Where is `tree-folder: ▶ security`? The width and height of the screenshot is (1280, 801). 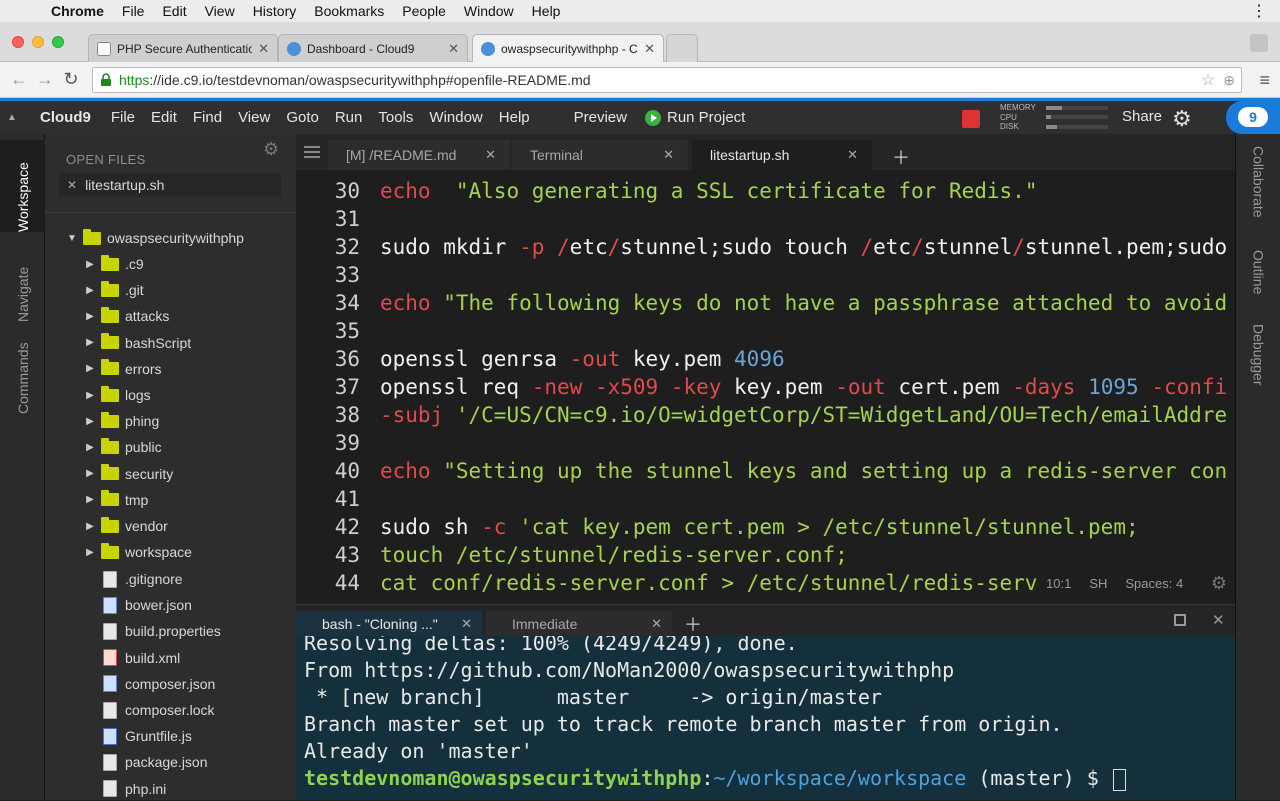
tree-folder: ▶ security is located at coordinates (128, 474).